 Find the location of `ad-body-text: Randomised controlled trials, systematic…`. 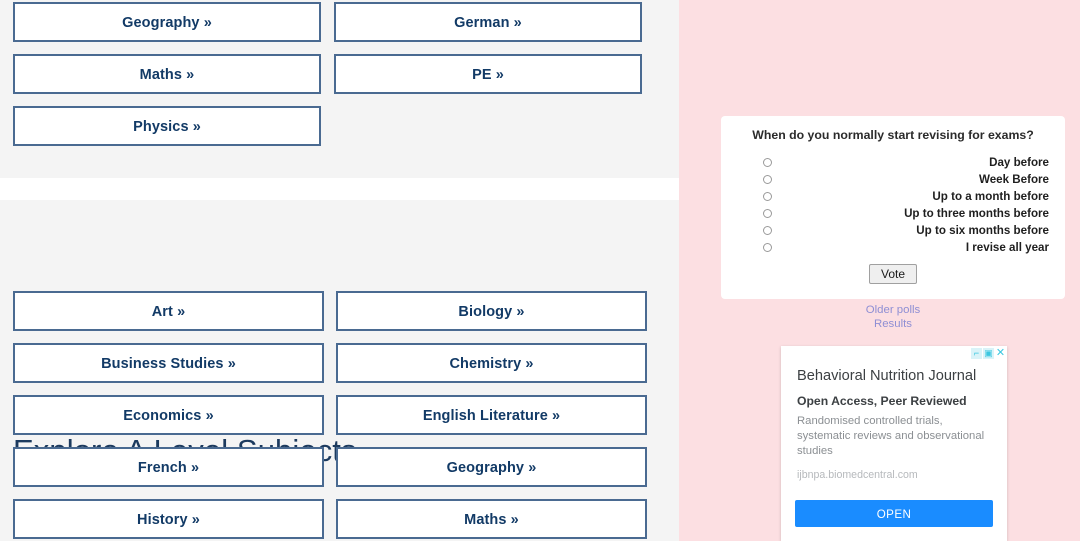

ad-body-text: Randomised controlled trials, systematic… is located at coordinates (891, 436).